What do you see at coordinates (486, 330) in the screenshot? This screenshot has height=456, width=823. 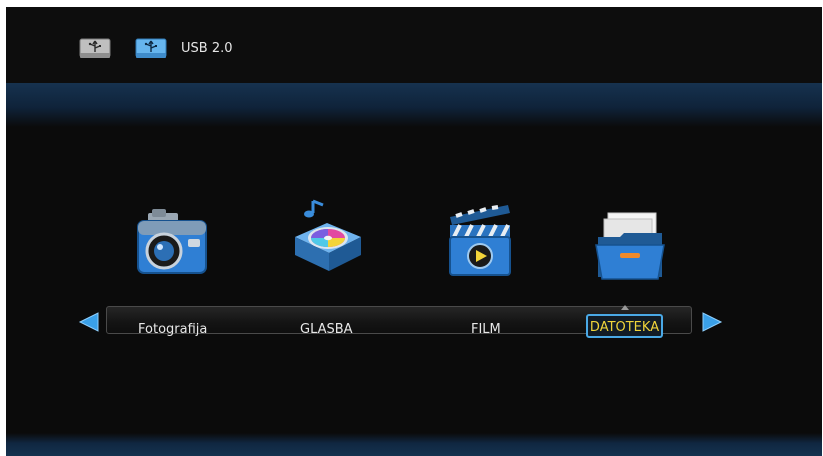 I see `menu-item-film: FILM` at bounding box center [486, 330].